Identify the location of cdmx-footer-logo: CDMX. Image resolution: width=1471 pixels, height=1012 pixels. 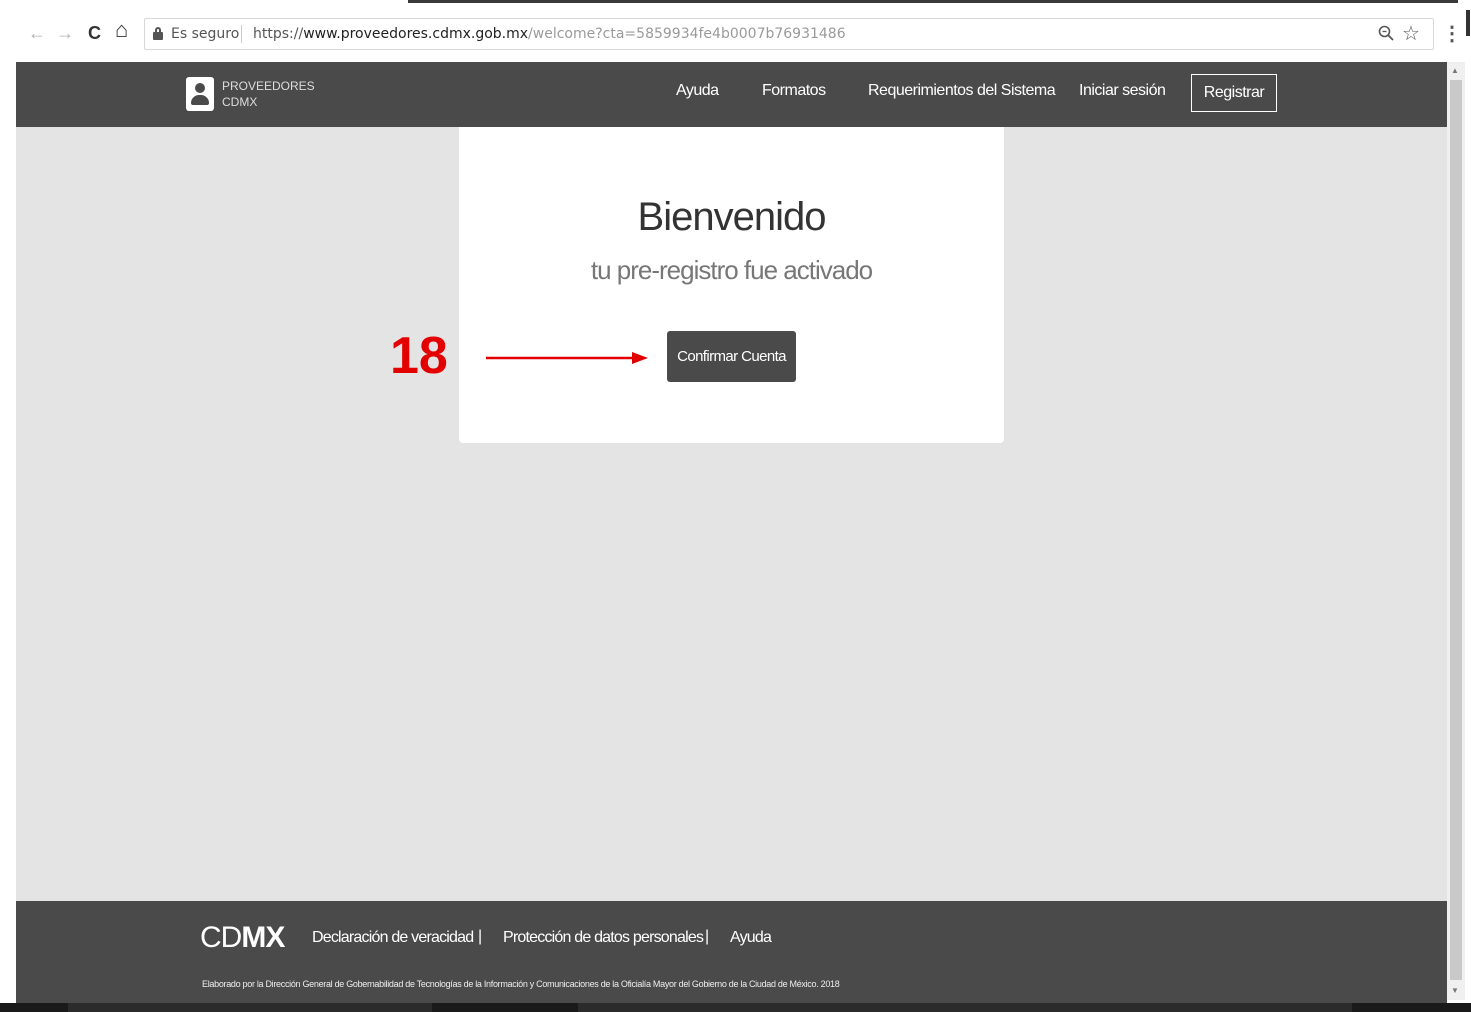
(242, 938).